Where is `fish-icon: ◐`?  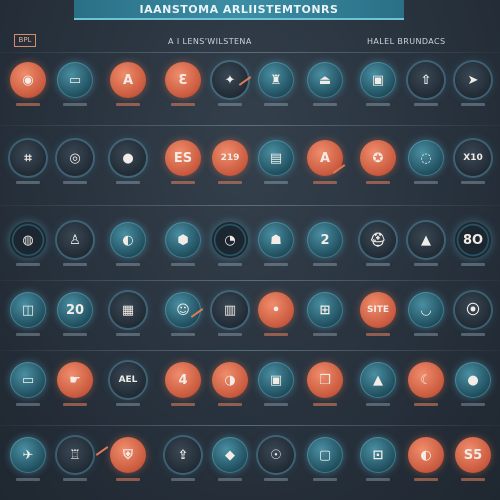 fish-icon: ◐ is located at coordinates (426, 455).